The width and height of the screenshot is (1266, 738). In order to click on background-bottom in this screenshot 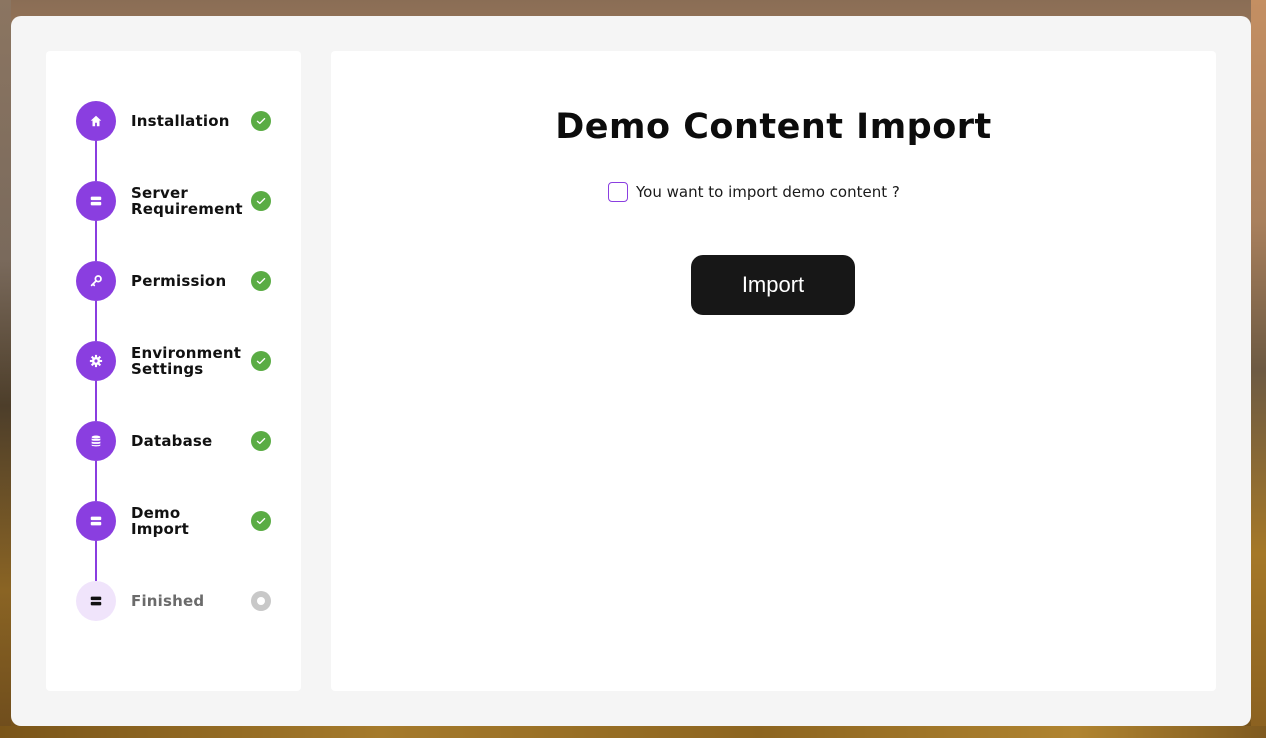, I will do `click(633, 732)`.